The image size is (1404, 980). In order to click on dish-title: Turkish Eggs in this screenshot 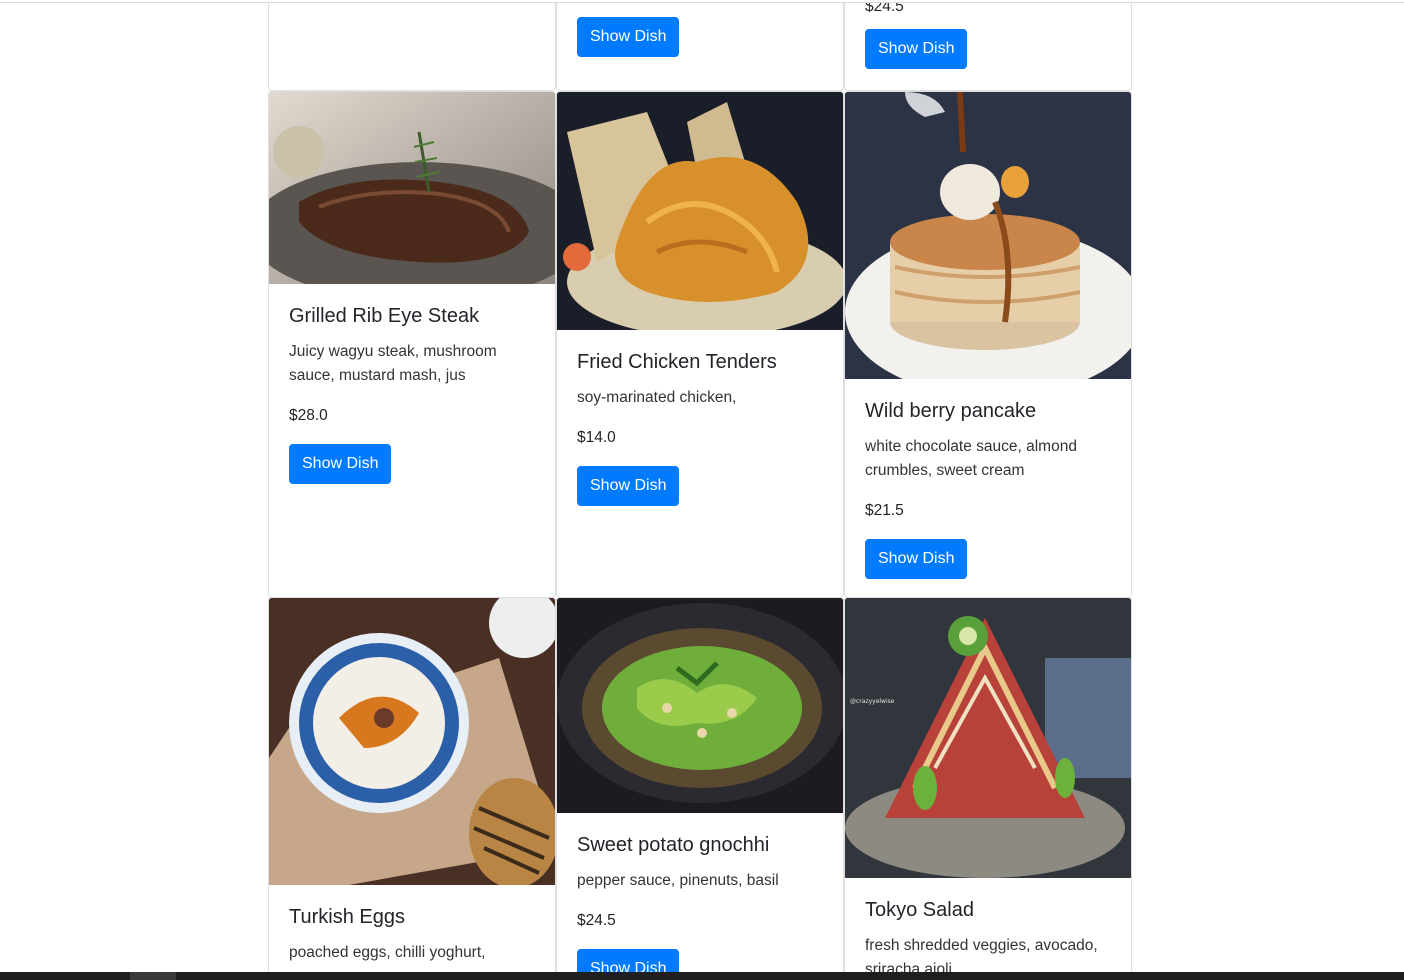, I will do `click(347, 917)`.